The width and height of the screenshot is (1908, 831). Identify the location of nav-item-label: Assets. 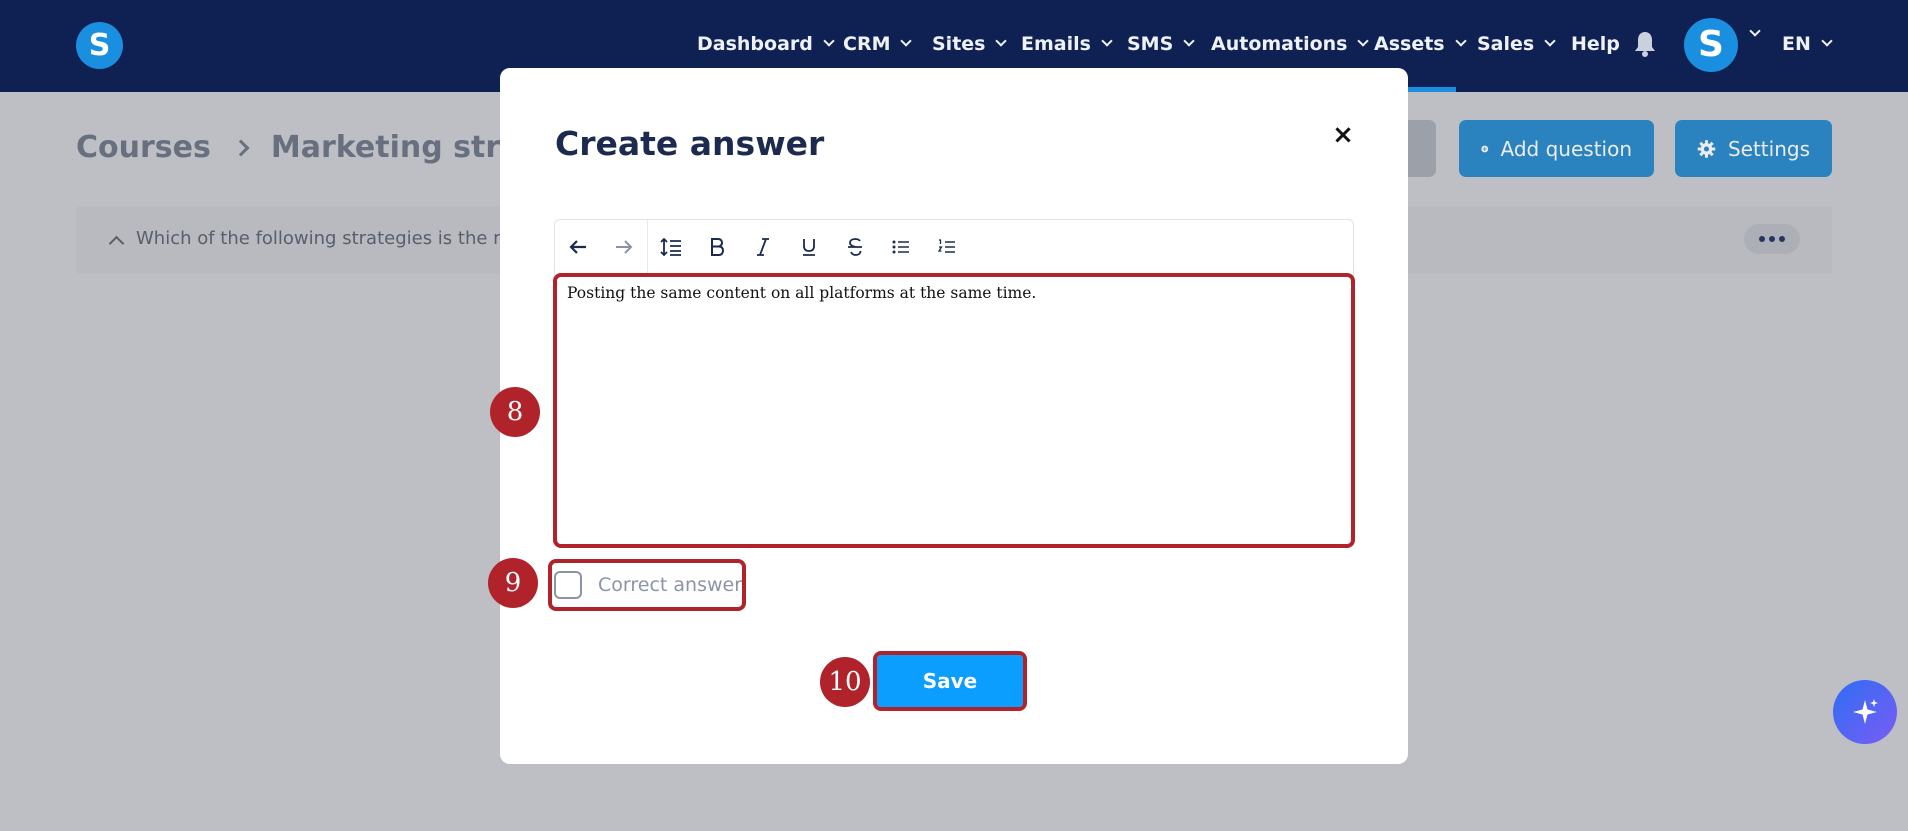
(1409, 44).